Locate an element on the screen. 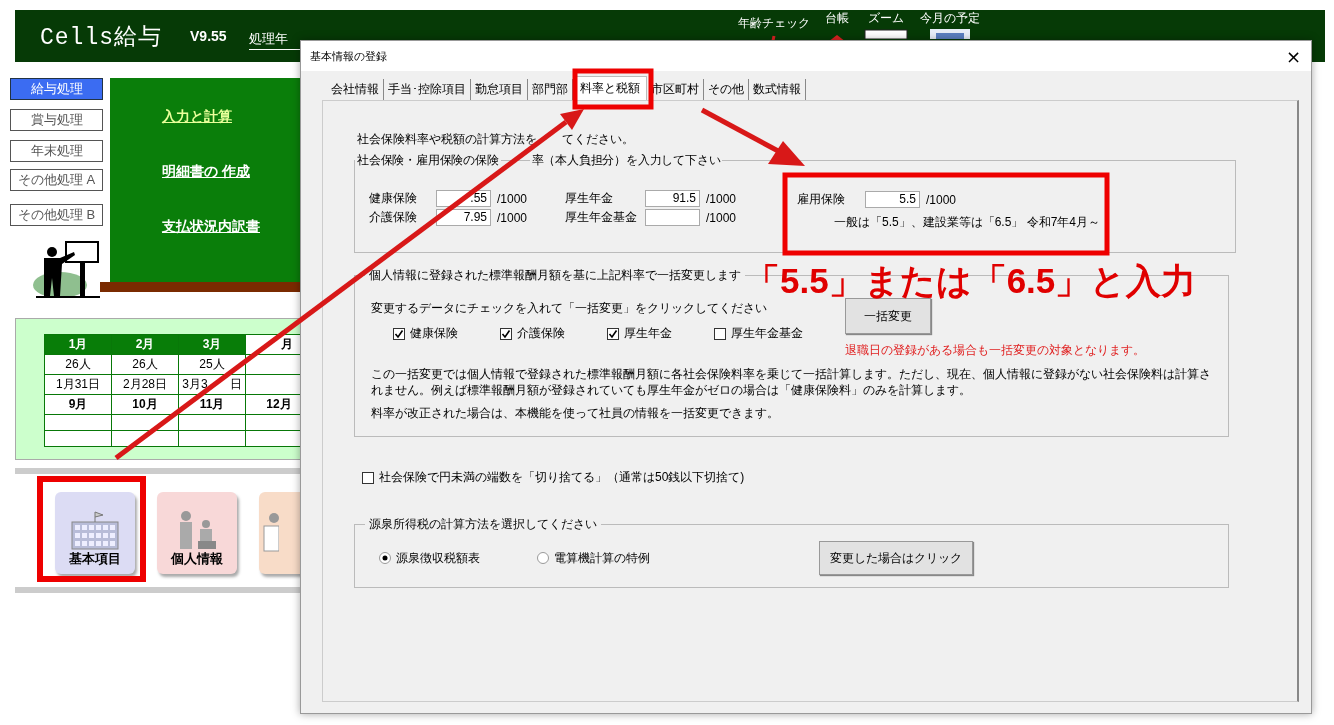 The height and width of the screenshot is (725, 1334). checkbox: 介護保険 is located at coordinates (553, 333).